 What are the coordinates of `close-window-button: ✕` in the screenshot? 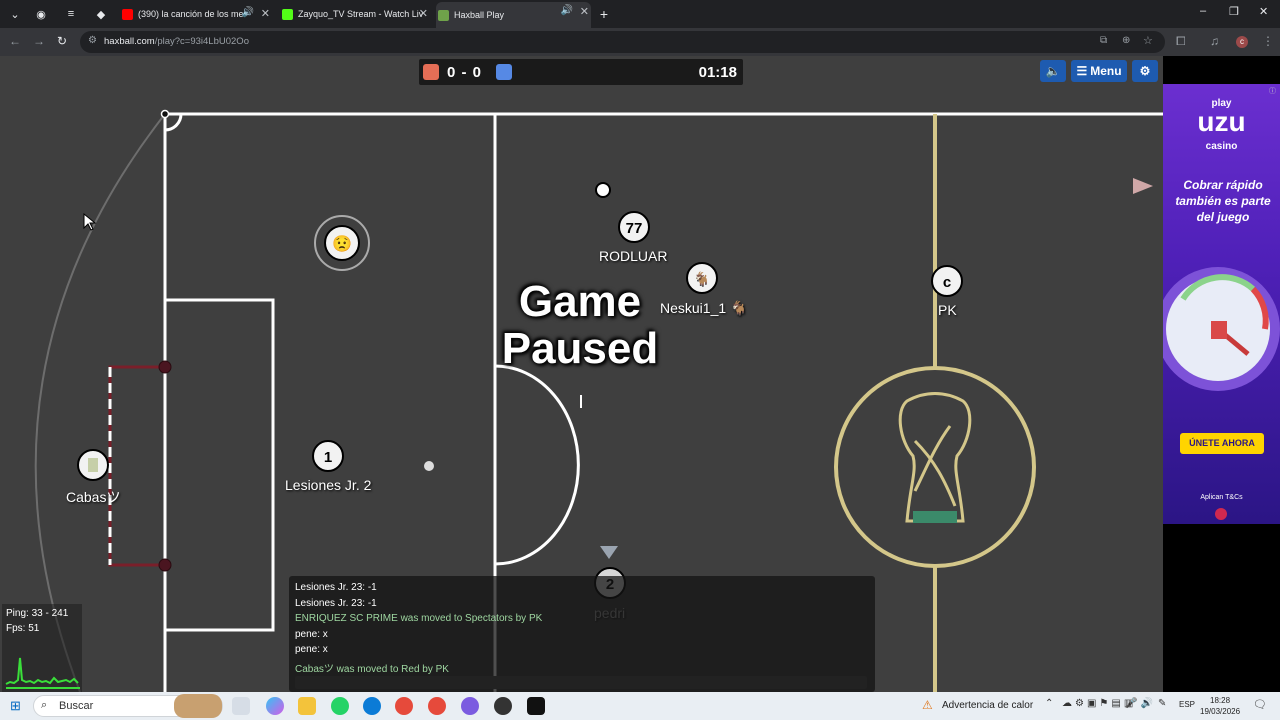 It's located at (1263, 11).